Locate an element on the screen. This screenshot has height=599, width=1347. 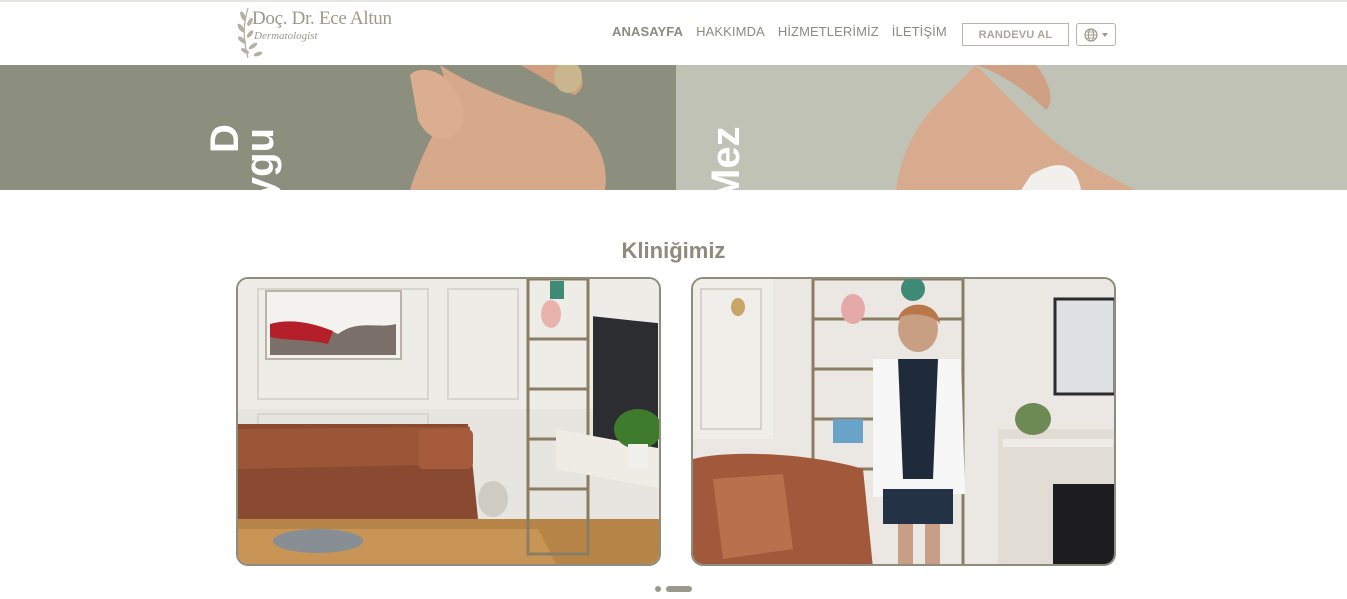
nav-item-iletisim: İLETİŞİM is located at coordinates (919, 31).